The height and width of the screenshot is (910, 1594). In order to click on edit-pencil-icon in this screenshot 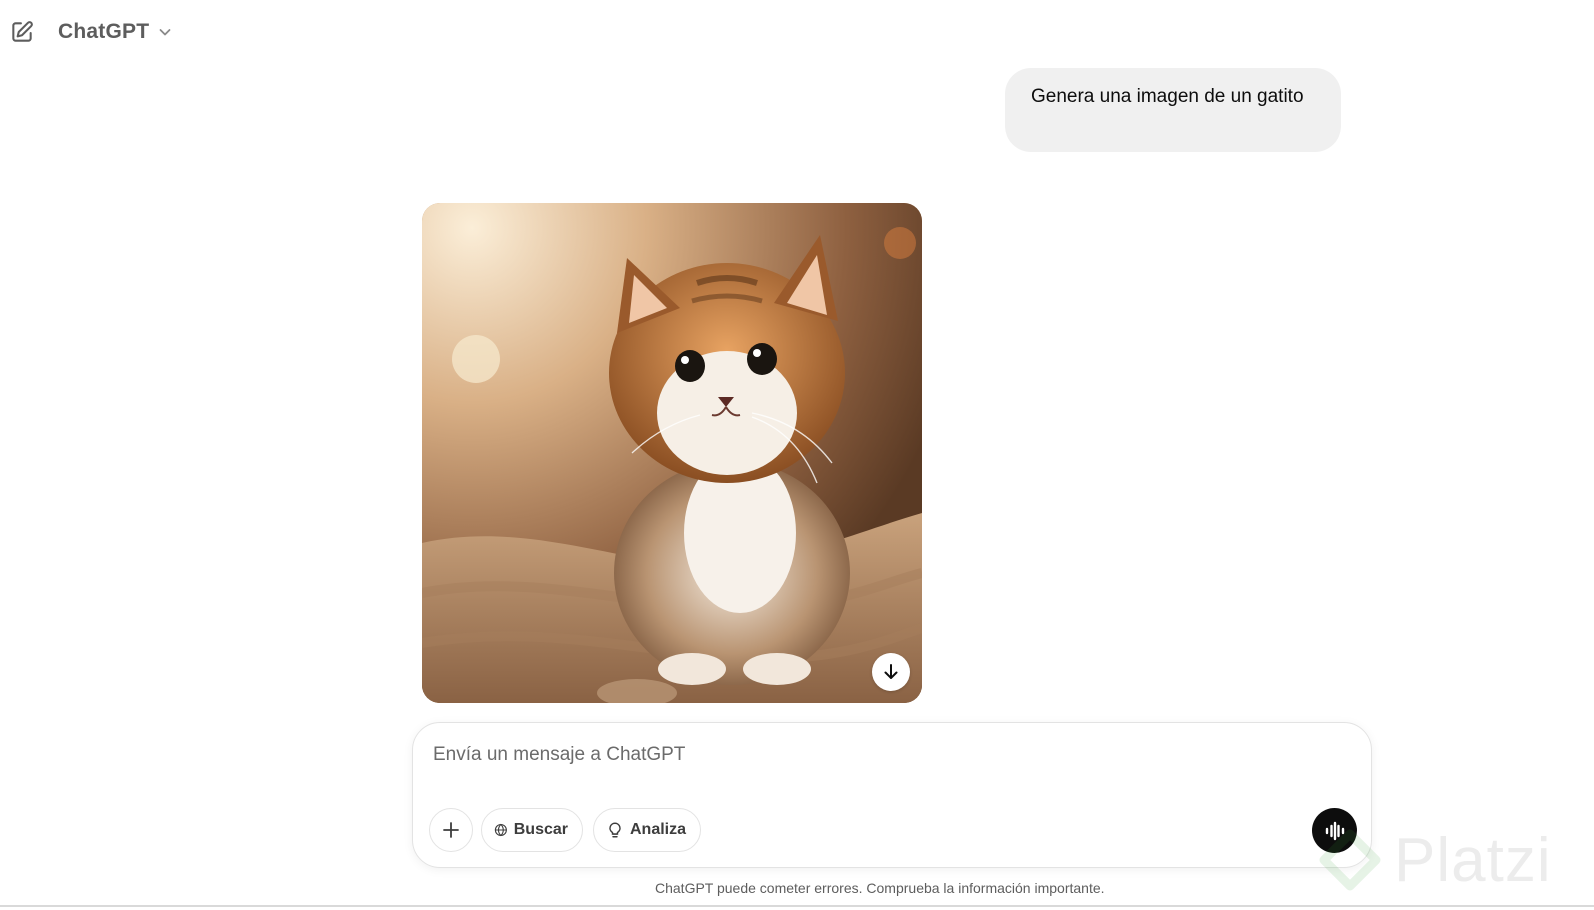, I will do `click(22, 31)`.